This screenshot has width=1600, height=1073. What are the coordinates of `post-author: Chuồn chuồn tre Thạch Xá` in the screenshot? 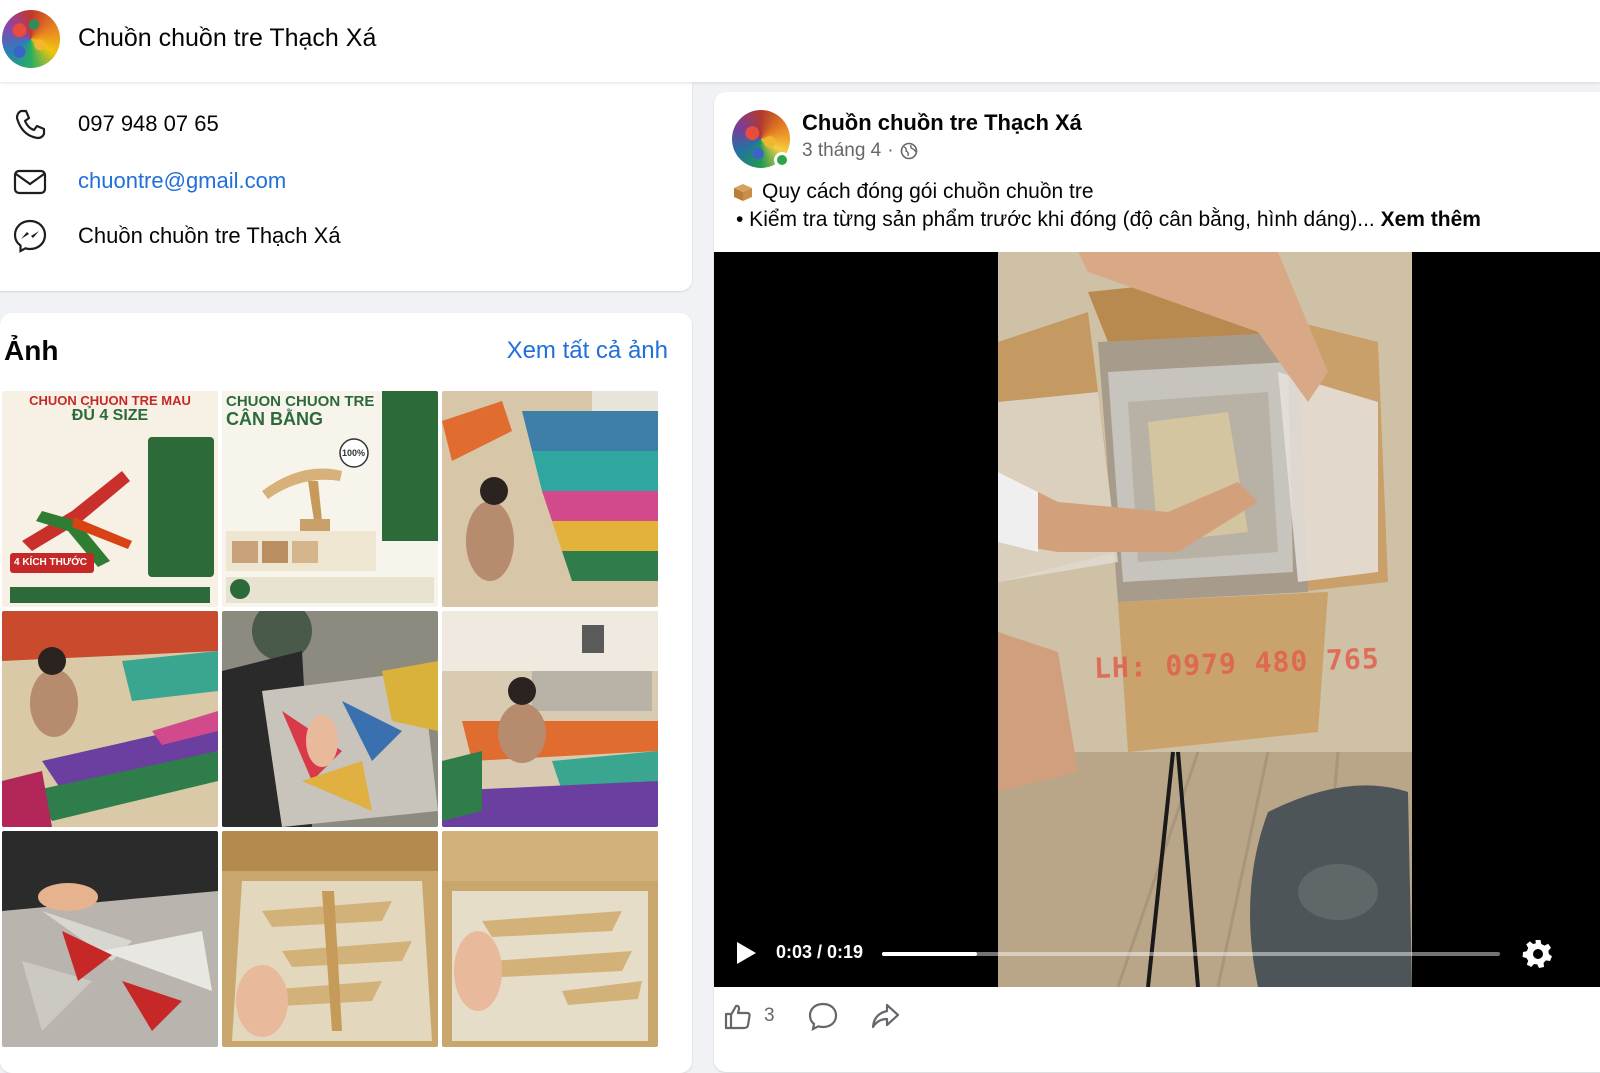 It's located at (942, 123).